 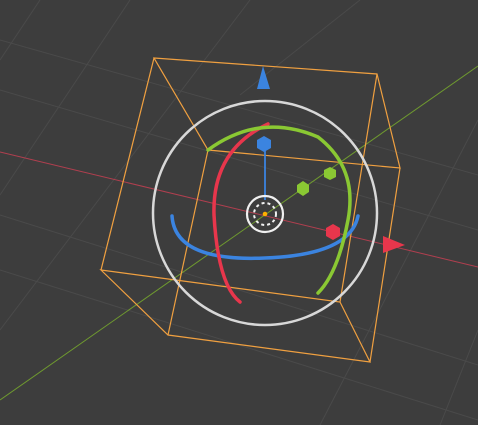 What do you see at coordinates (333, 232) in the screenshot?
I see `x-scale-handle` at bounding box center [333, 232].